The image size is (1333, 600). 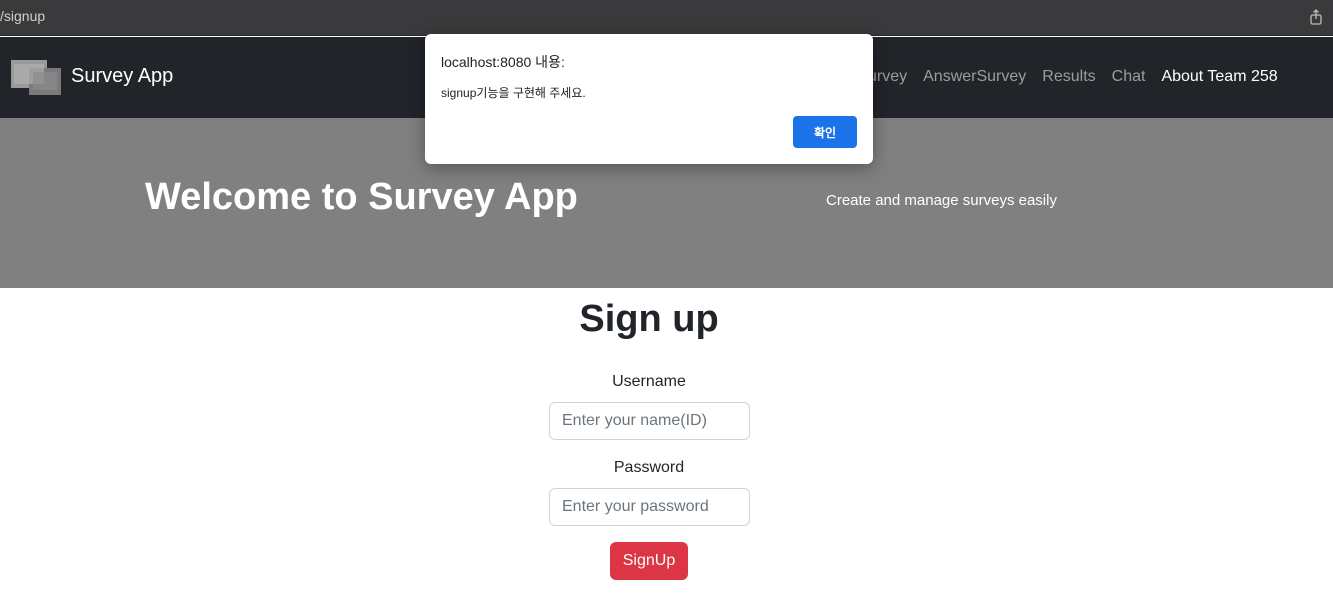 I want to click on username-input, so click(x=649, y=421).